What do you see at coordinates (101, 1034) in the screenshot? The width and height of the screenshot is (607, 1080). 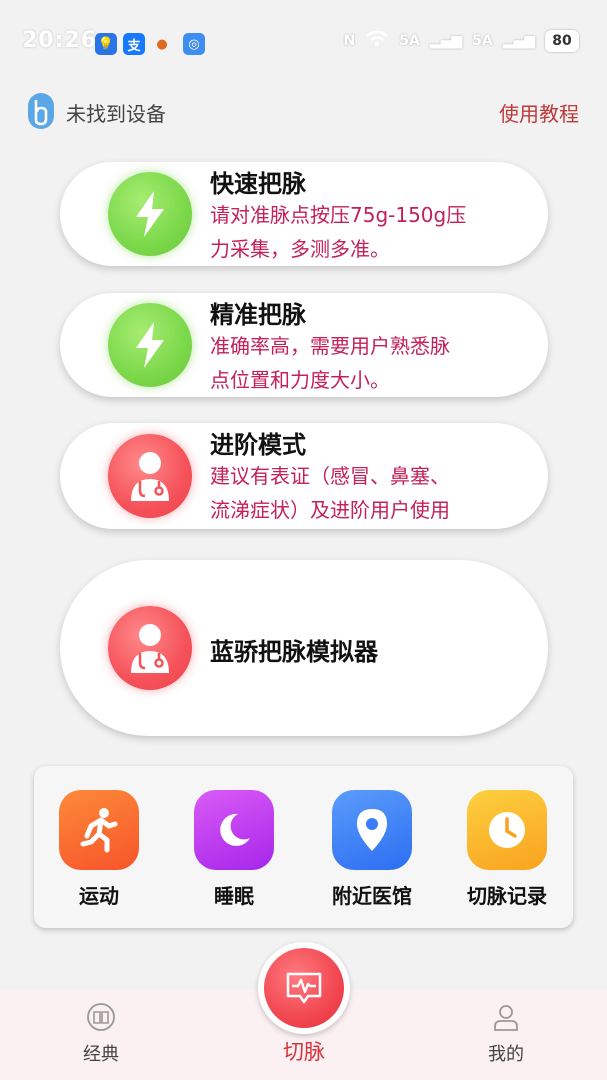 I see `nav-classics: 经典` at bounding box center [101, 1034].